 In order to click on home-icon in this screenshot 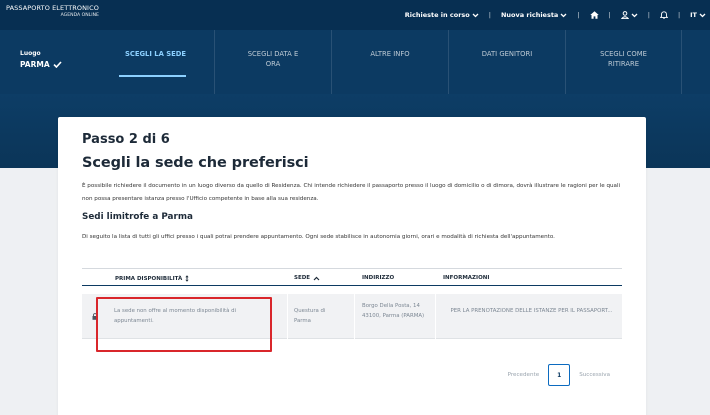, I will do `click(594, 15)`.